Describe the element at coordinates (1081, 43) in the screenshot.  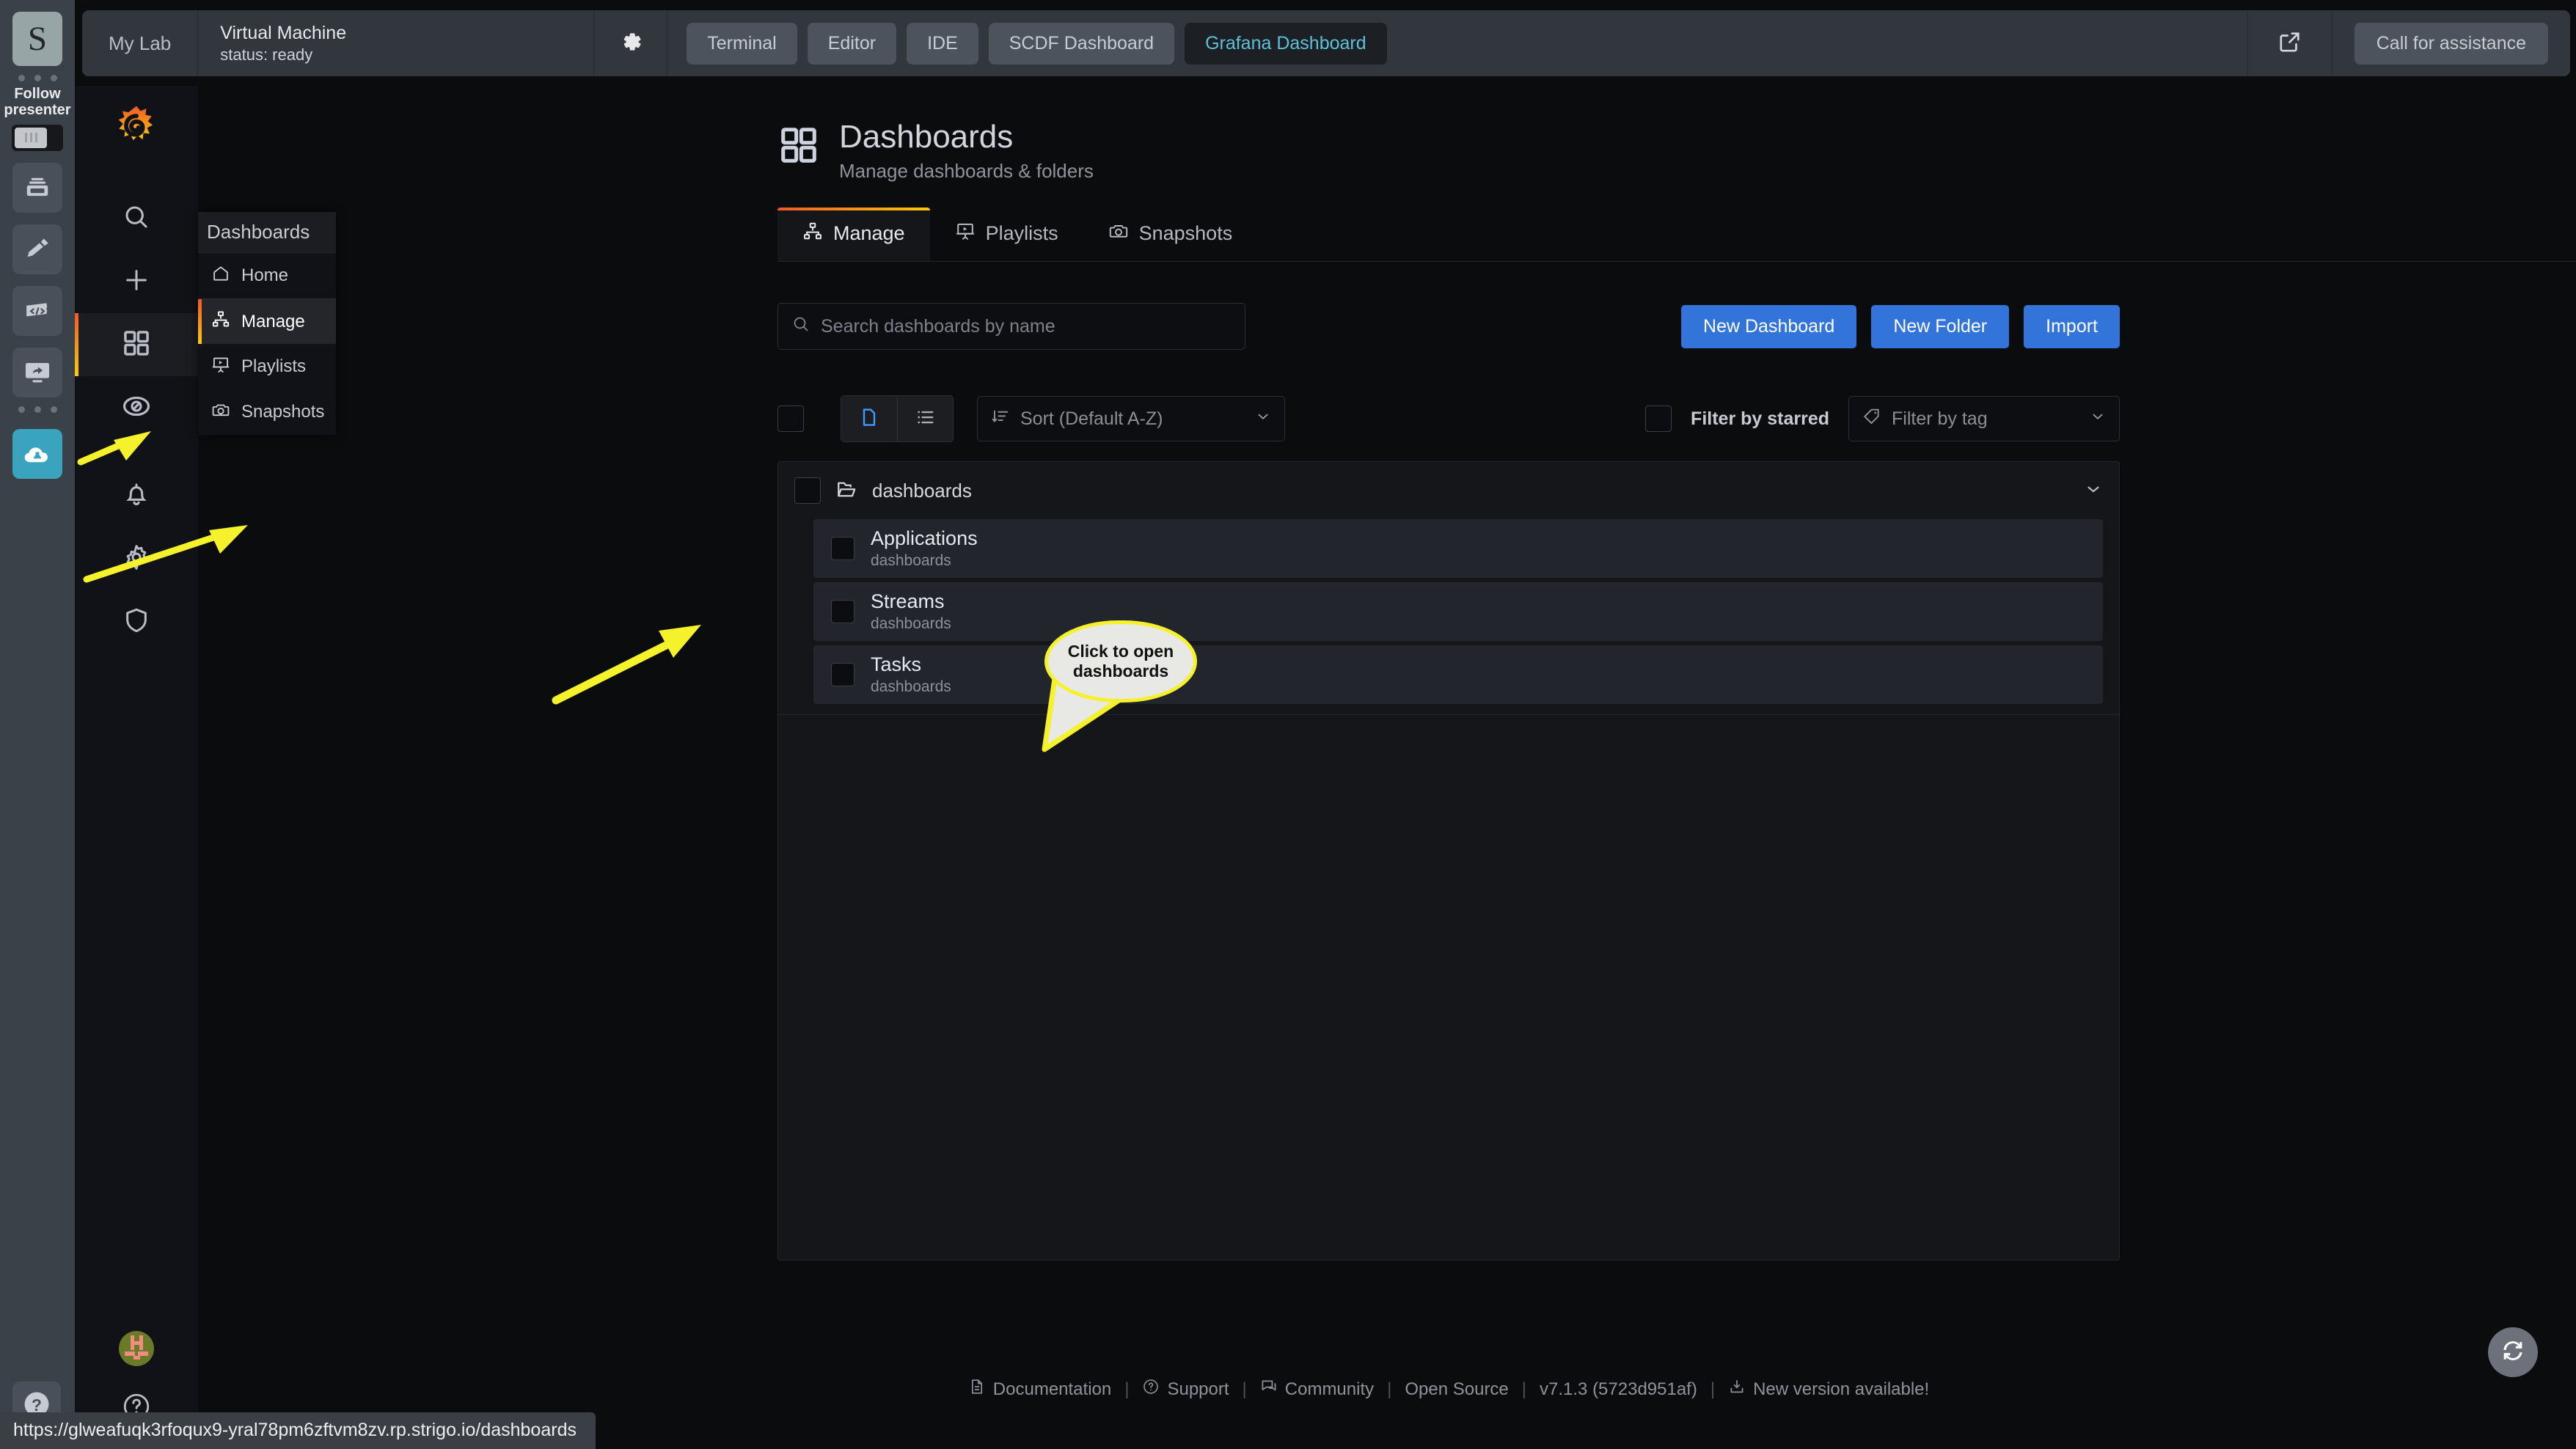
I see `lab-tab-scdf-dashboard: SCDF Dashboard` at that location.